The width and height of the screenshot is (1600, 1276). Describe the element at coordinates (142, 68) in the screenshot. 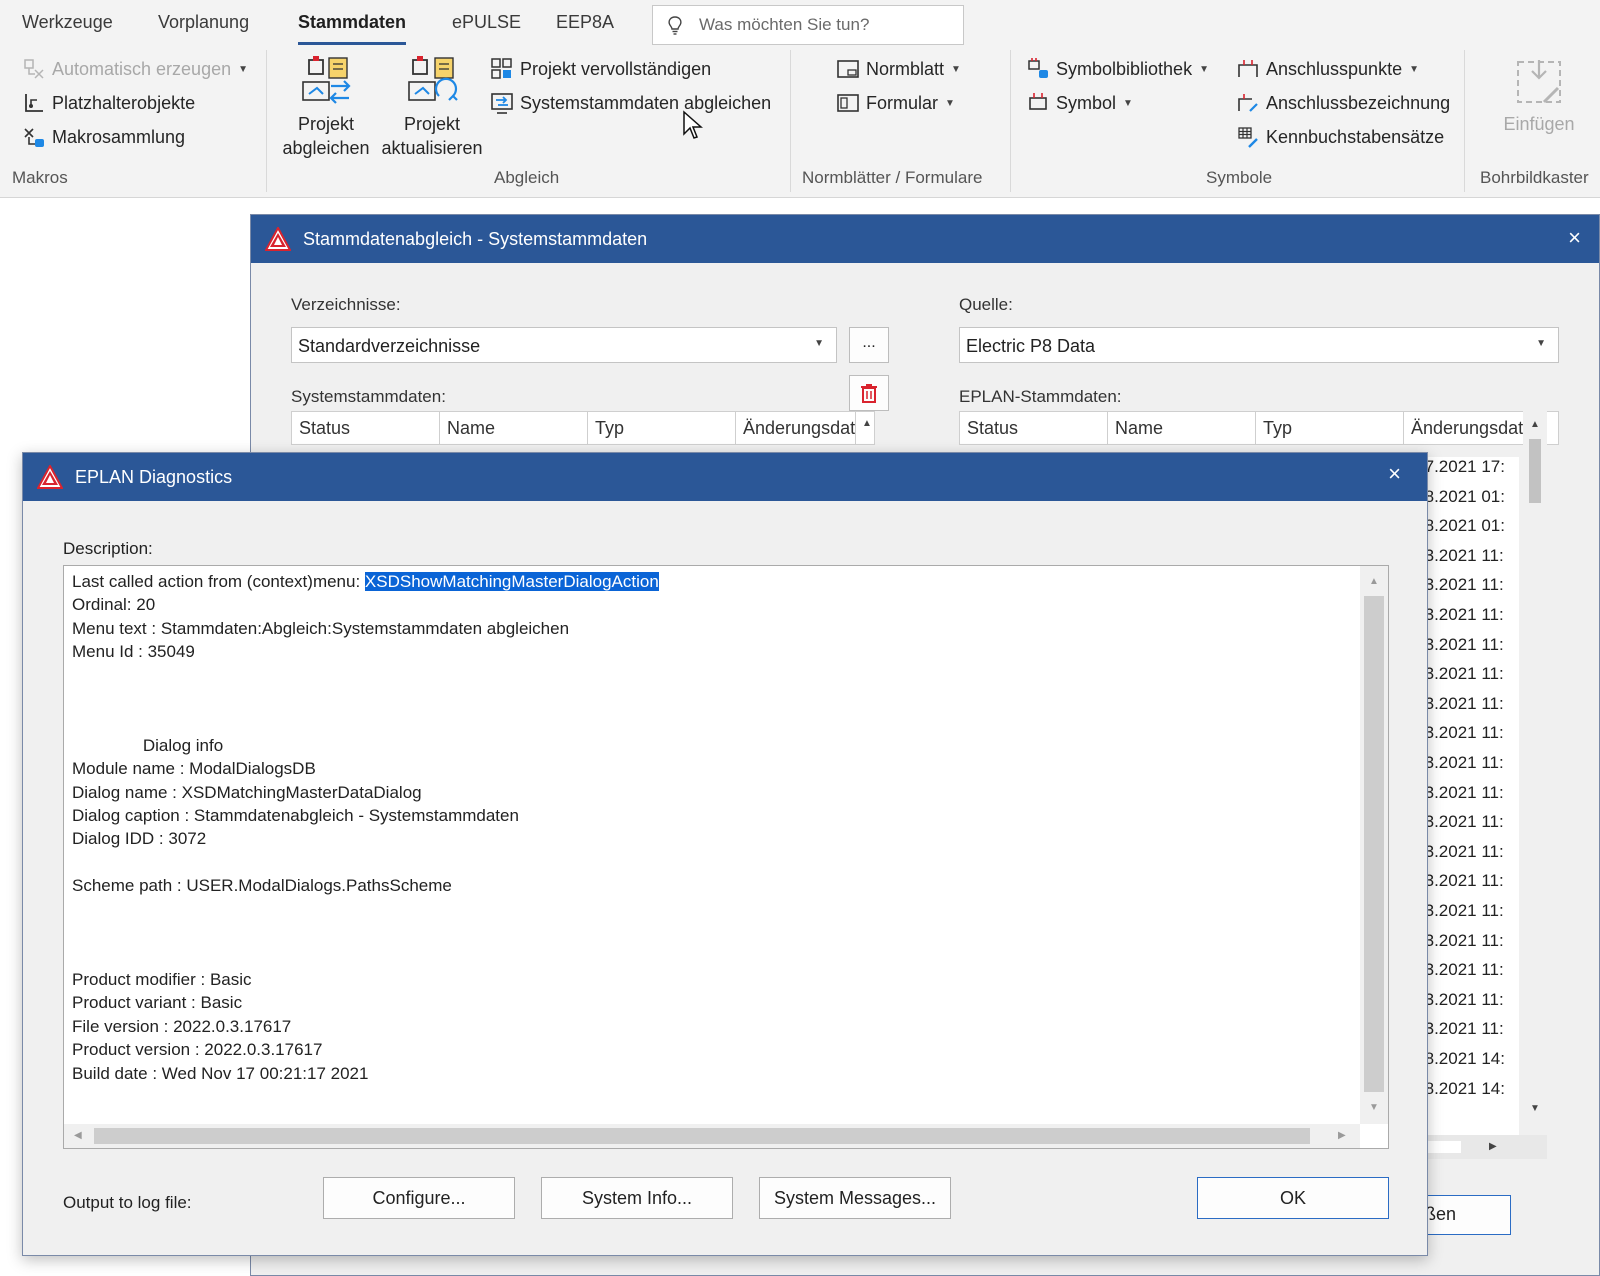

I see `automatisch-erzeugen-label: Automatisch erzeugen` at that location.